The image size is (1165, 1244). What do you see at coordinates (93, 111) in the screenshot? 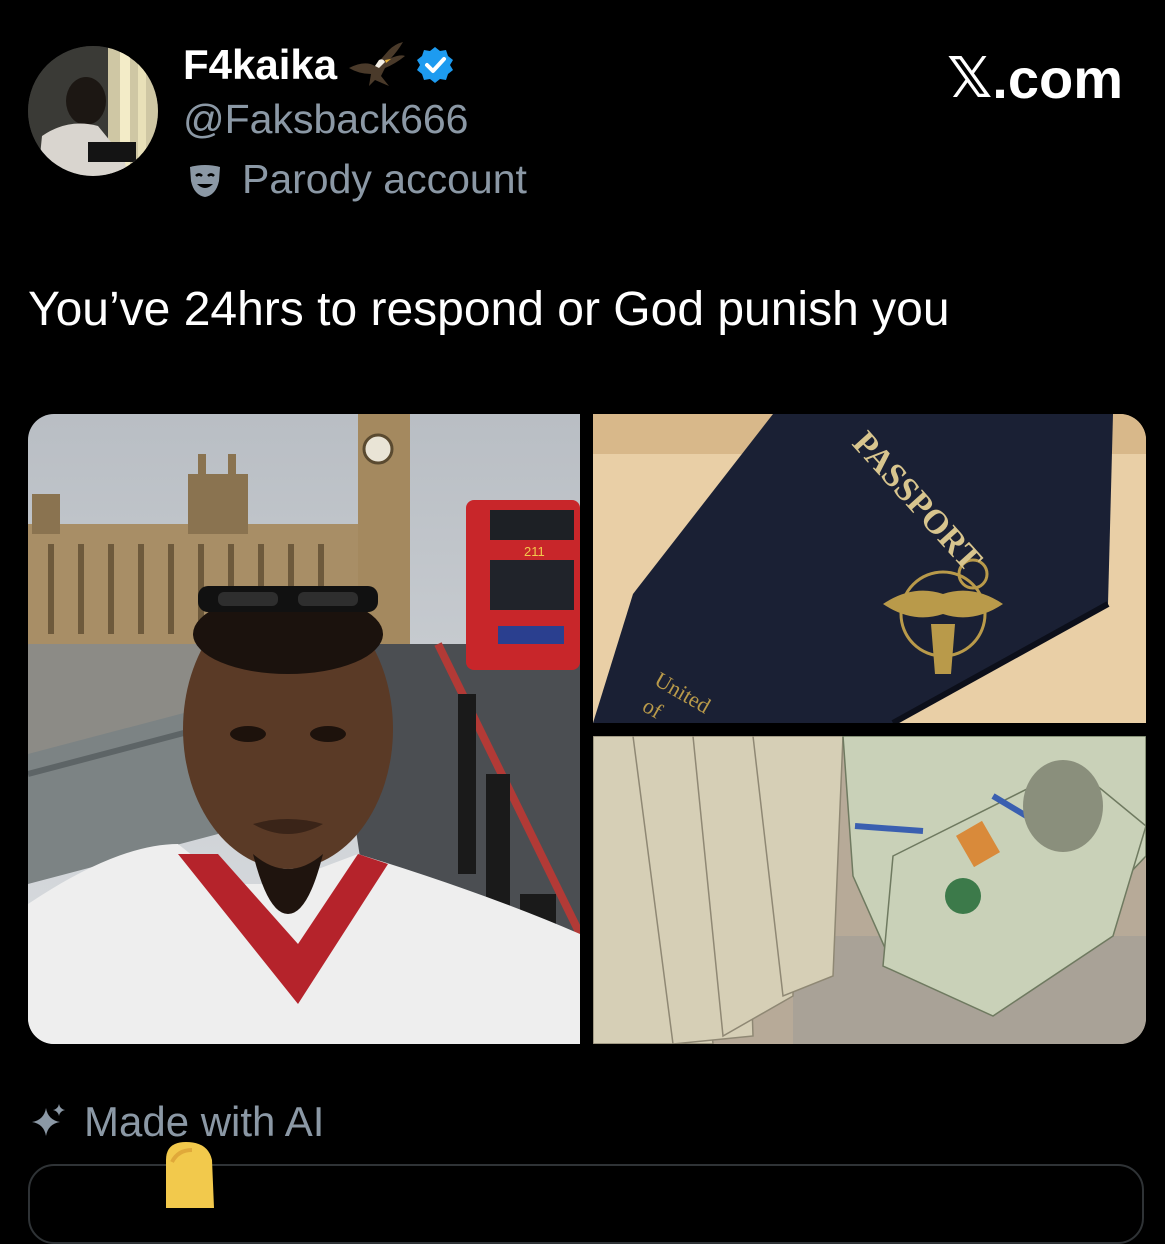
I see `avatar` at bounding box center [93, 111].